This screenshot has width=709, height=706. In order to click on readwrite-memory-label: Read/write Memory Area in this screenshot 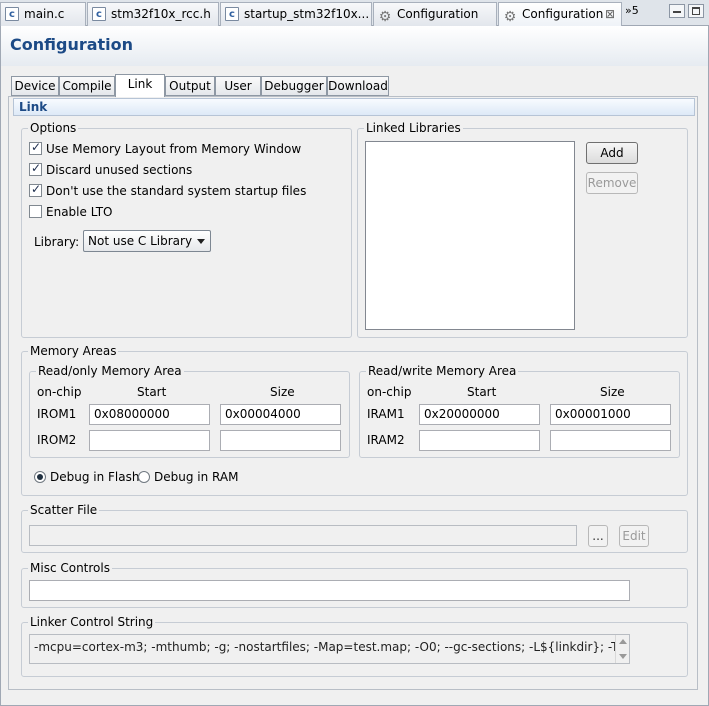, I will do `click(442, 371)`.